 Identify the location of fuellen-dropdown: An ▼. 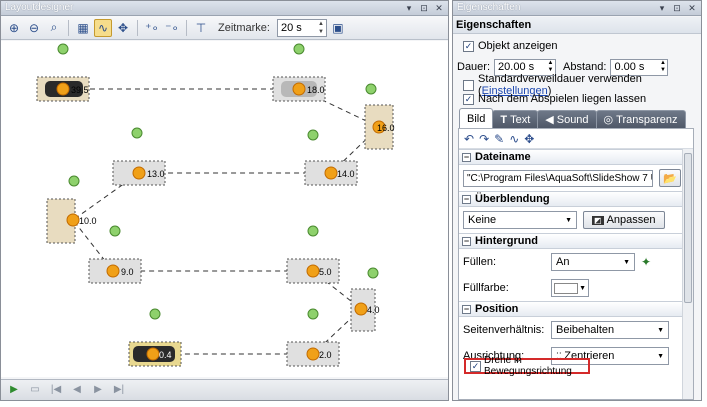
(593, 262).